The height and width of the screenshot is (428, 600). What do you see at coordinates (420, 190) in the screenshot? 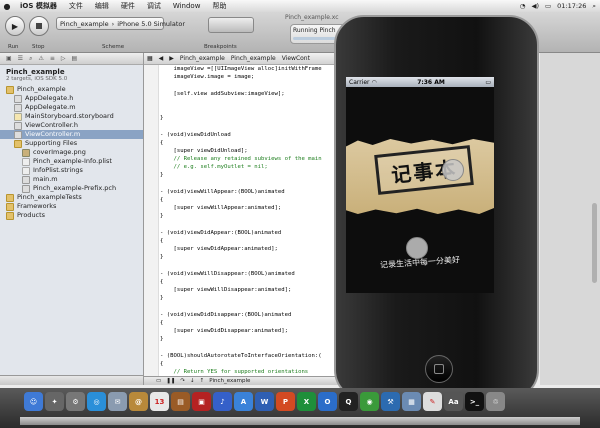
I see `app-image-view: 记事本 记录生活中每一分美好` at bounding box center [420, 190].